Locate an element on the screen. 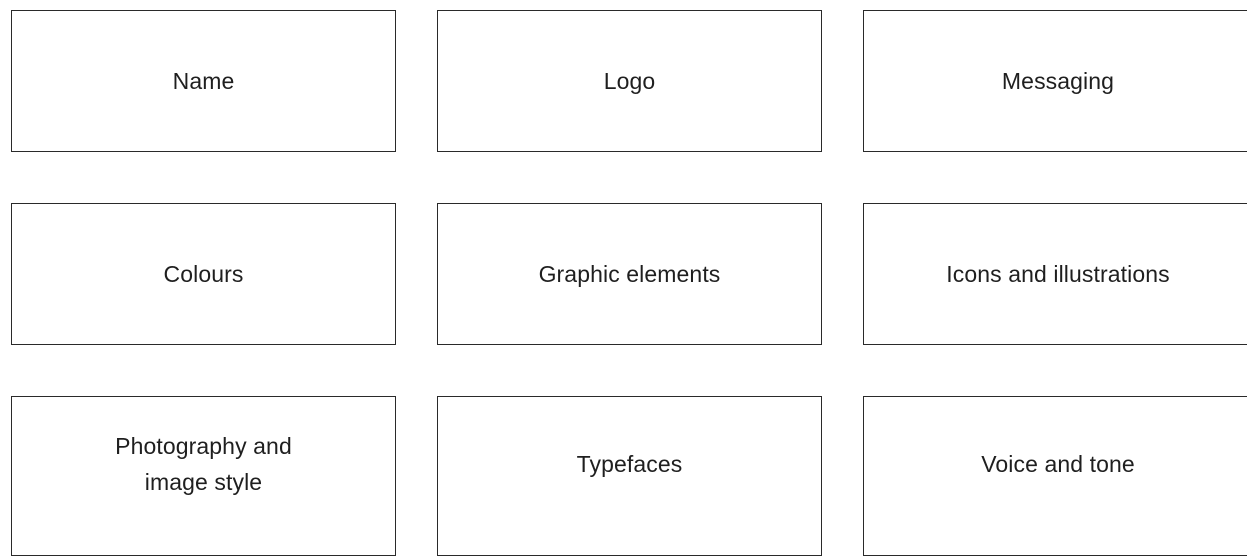 Image resolution: width=1247 pixels, height=556 pixels. card-label: Messaging is located at coordinates (1058, 81).